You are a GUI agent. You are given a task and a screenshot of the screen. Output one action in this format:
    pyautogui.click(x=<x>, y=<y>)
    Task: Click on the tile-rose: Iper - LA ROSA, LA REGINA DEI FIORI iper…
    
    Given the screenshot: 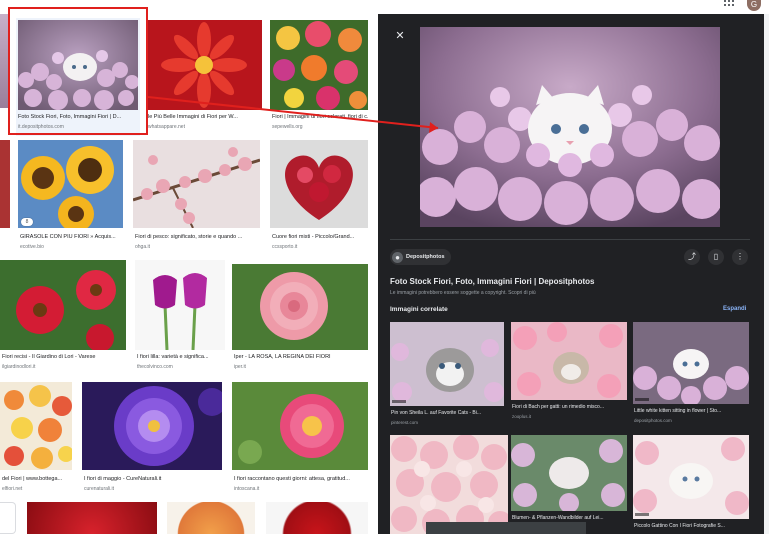 What is the action you would take?
    pyautogui.click(x=300, y=319)
    